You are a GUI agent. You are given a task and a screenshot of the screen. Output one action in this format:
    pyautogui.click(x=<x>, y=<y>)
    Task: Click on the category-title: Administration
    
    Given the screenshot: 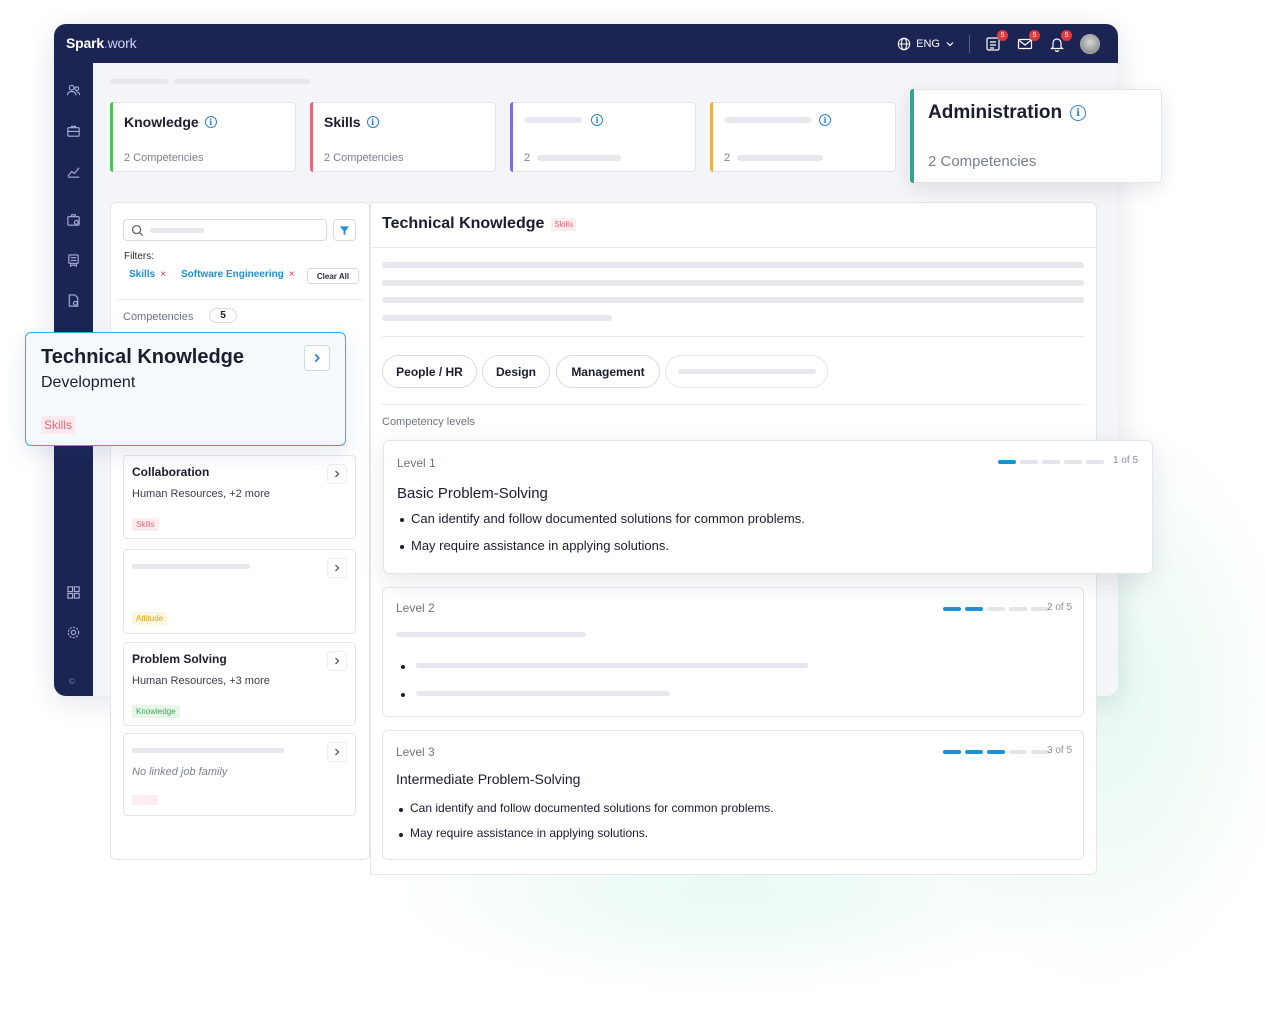 What is the action you would take?
    pyautogui.click(x=995, y=112)
    